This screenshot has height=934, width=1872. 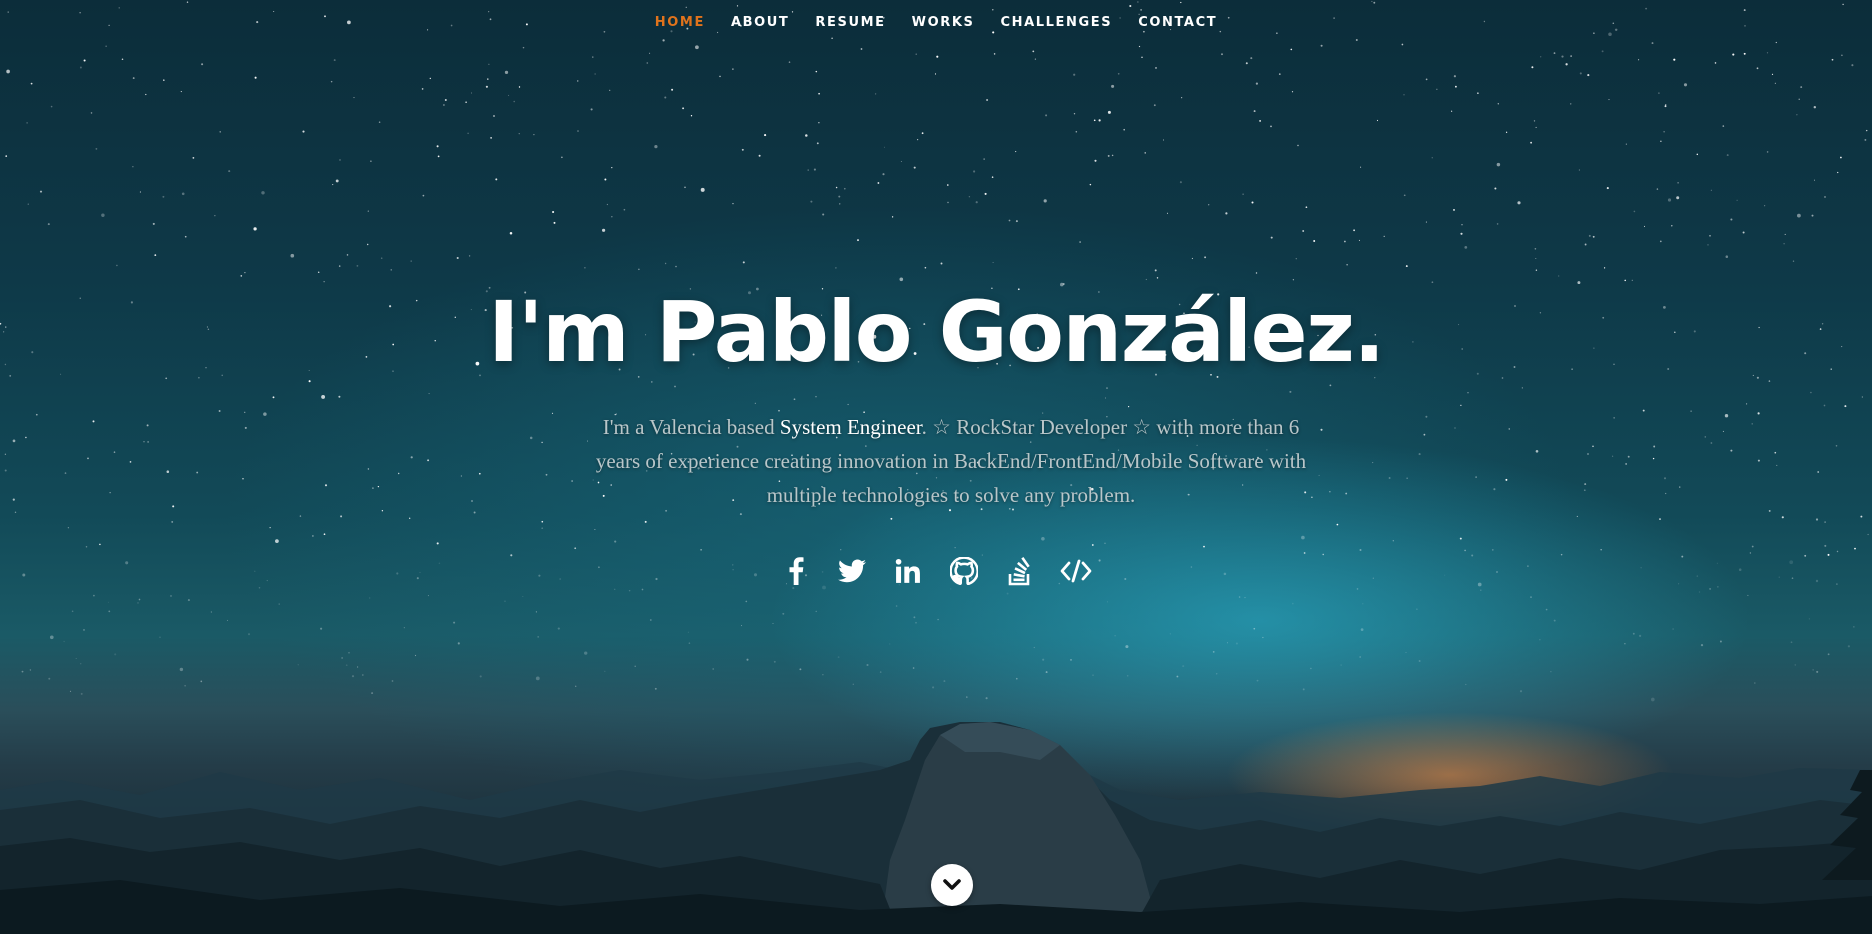 What do you see at coordinates (936, 572) in the screenshot?
I see `social-links` at bounding box center [936, 572].